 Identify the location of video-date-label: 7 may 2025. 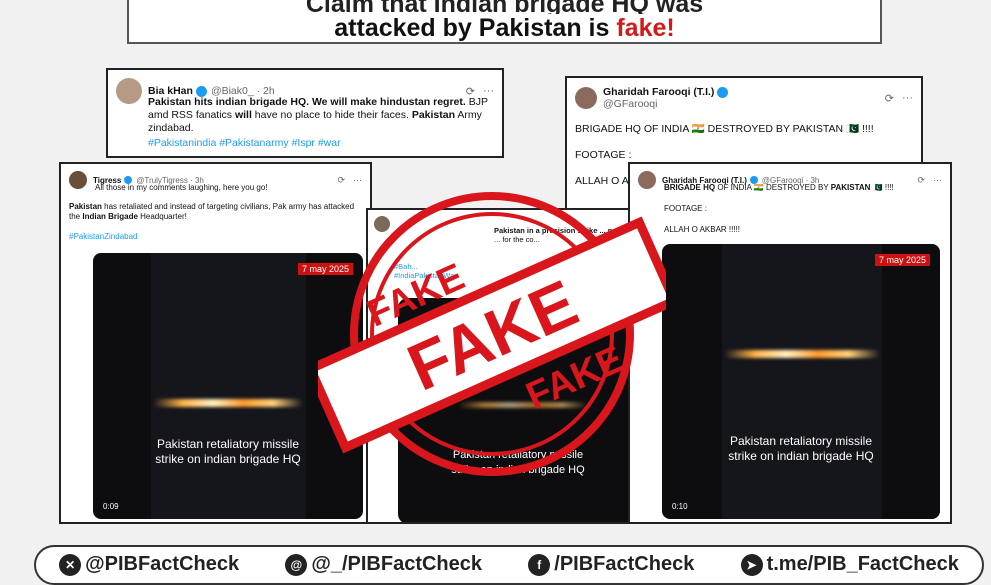
(902, 260).